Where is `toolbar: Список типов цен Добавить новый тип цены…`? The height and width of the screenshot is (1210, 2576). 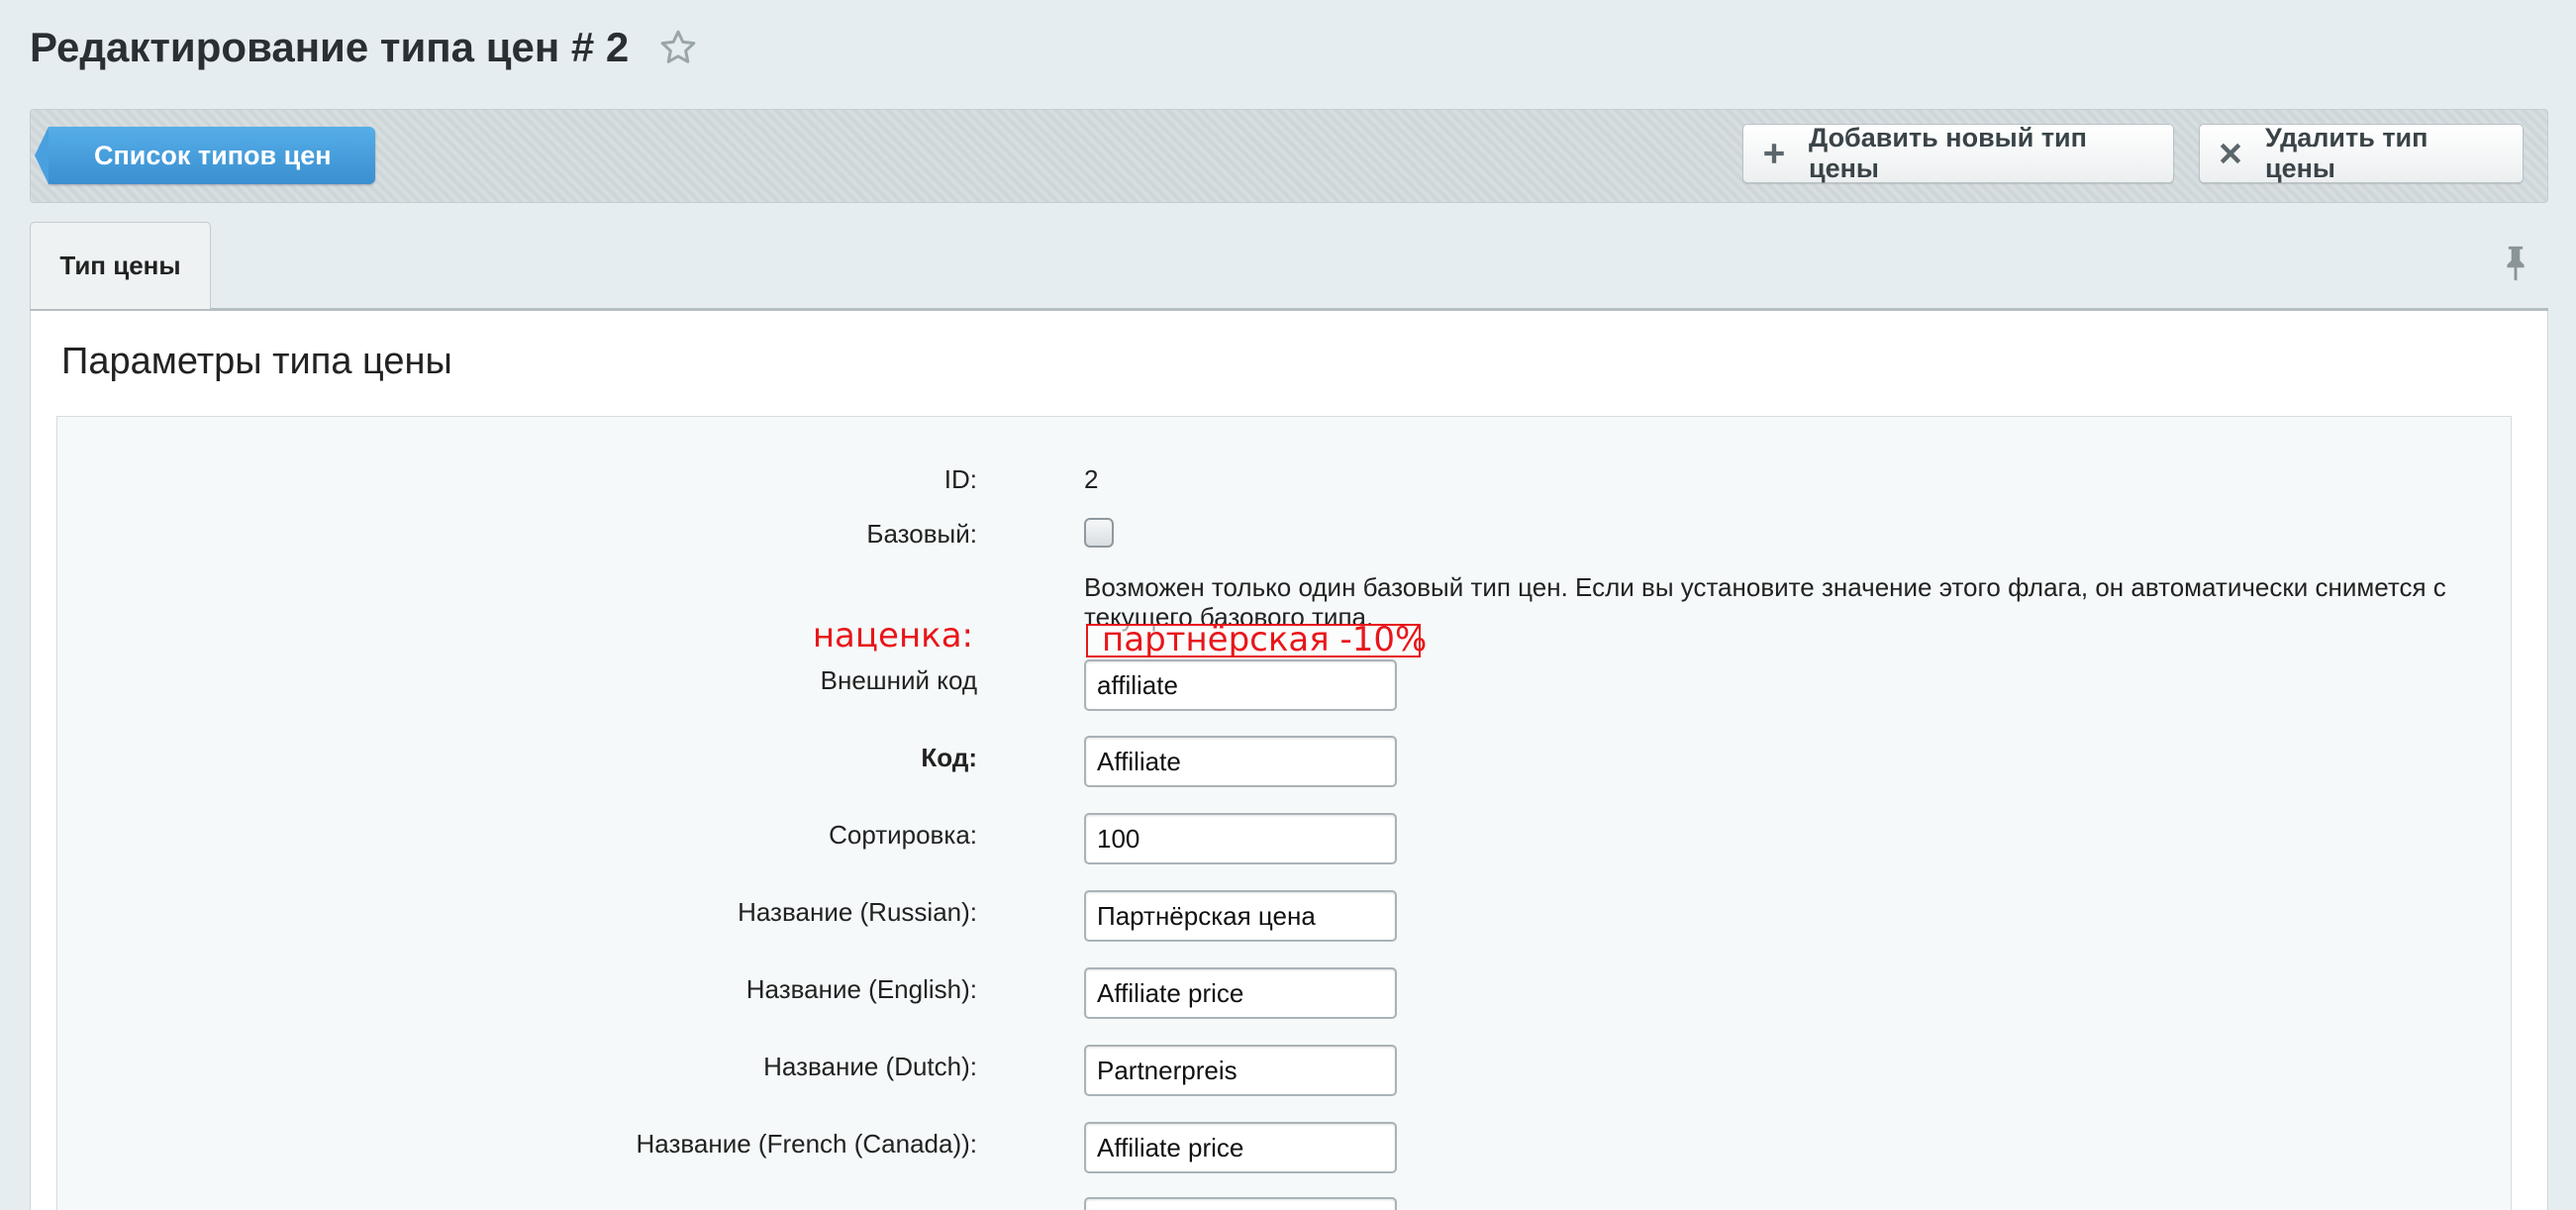
toolbar: Список типов цен Добавить новый тип цены… is located at coordinates (1289, 156).